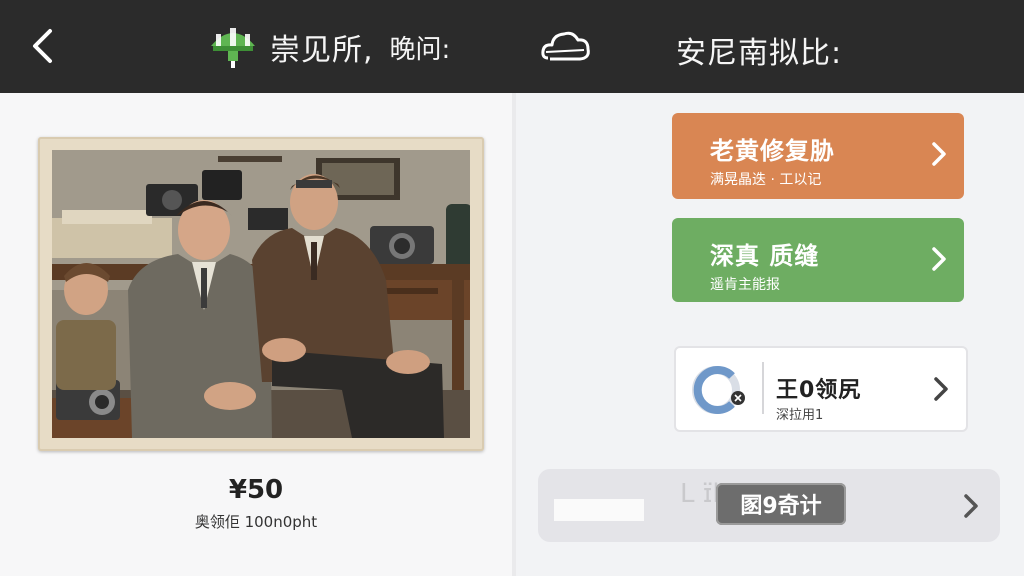 This screenshot has height=576, width=1024. What do you see at coordinates (322, 50) in the screenshot?
I see `page-title: 崇见所,` at bounding box center [322, 50].